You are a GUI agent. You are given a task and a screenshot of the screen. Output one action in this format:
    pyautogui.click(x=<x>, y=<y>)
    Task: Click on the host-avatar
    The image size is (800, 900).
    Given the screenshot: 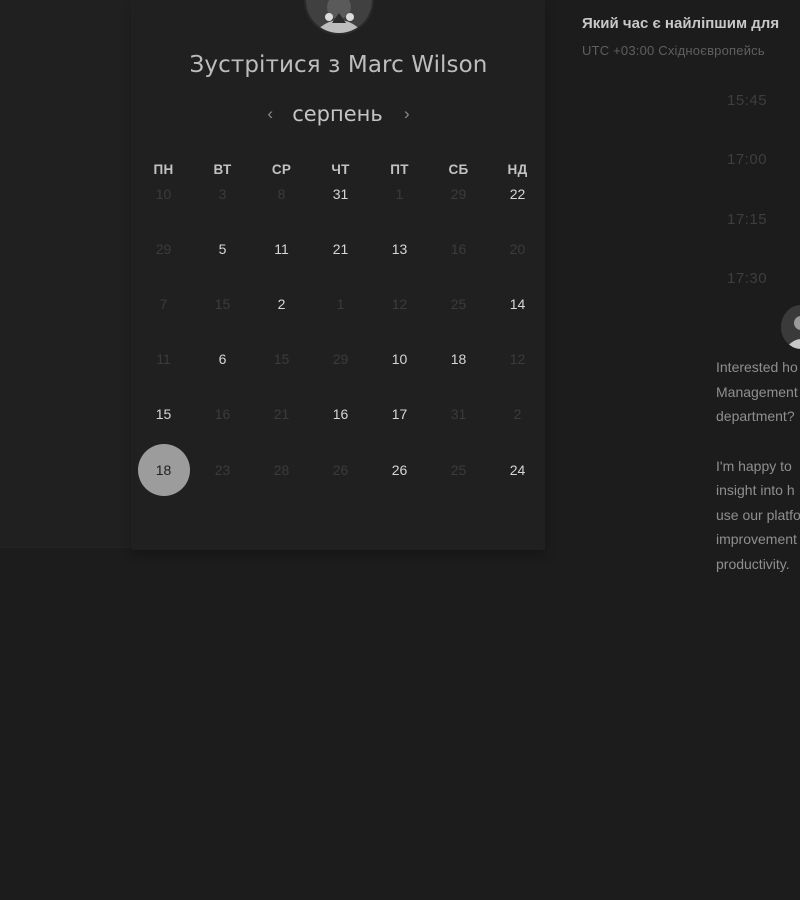 What is the action you would take?
    pyautogui.click(x=339, y=17)
    